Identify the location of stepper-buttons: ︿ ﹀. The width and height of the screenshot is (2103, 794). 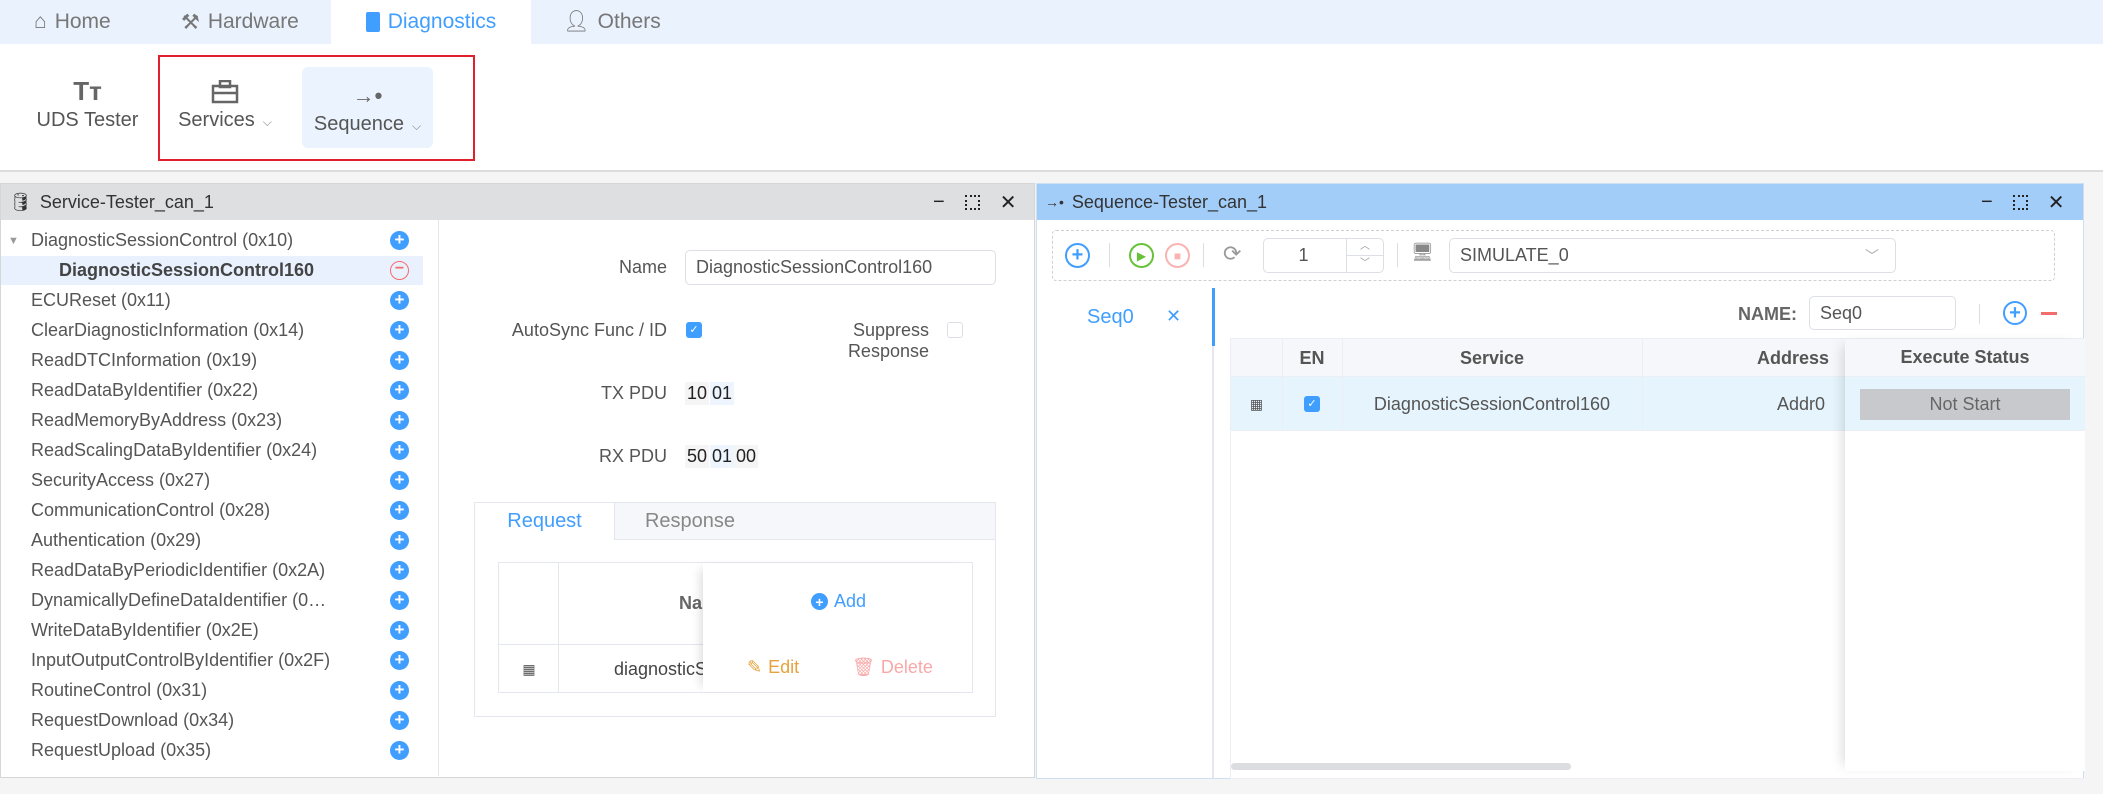
(1364, 255).